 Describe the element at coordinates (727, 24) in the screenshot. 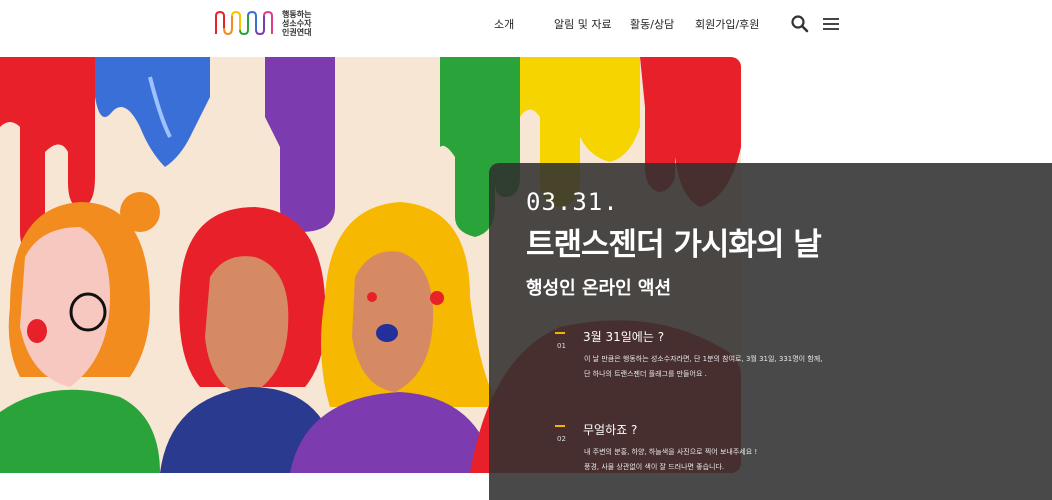

I see `nav-item-membership: 회원가입/후원` at that location.